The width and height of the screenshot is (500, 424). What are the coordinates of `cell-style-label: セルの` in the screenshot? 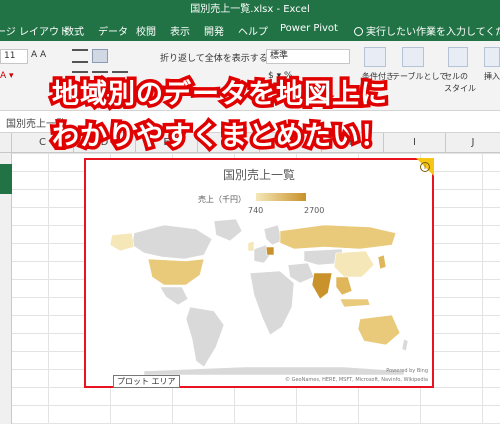 It's located at (456, 76).